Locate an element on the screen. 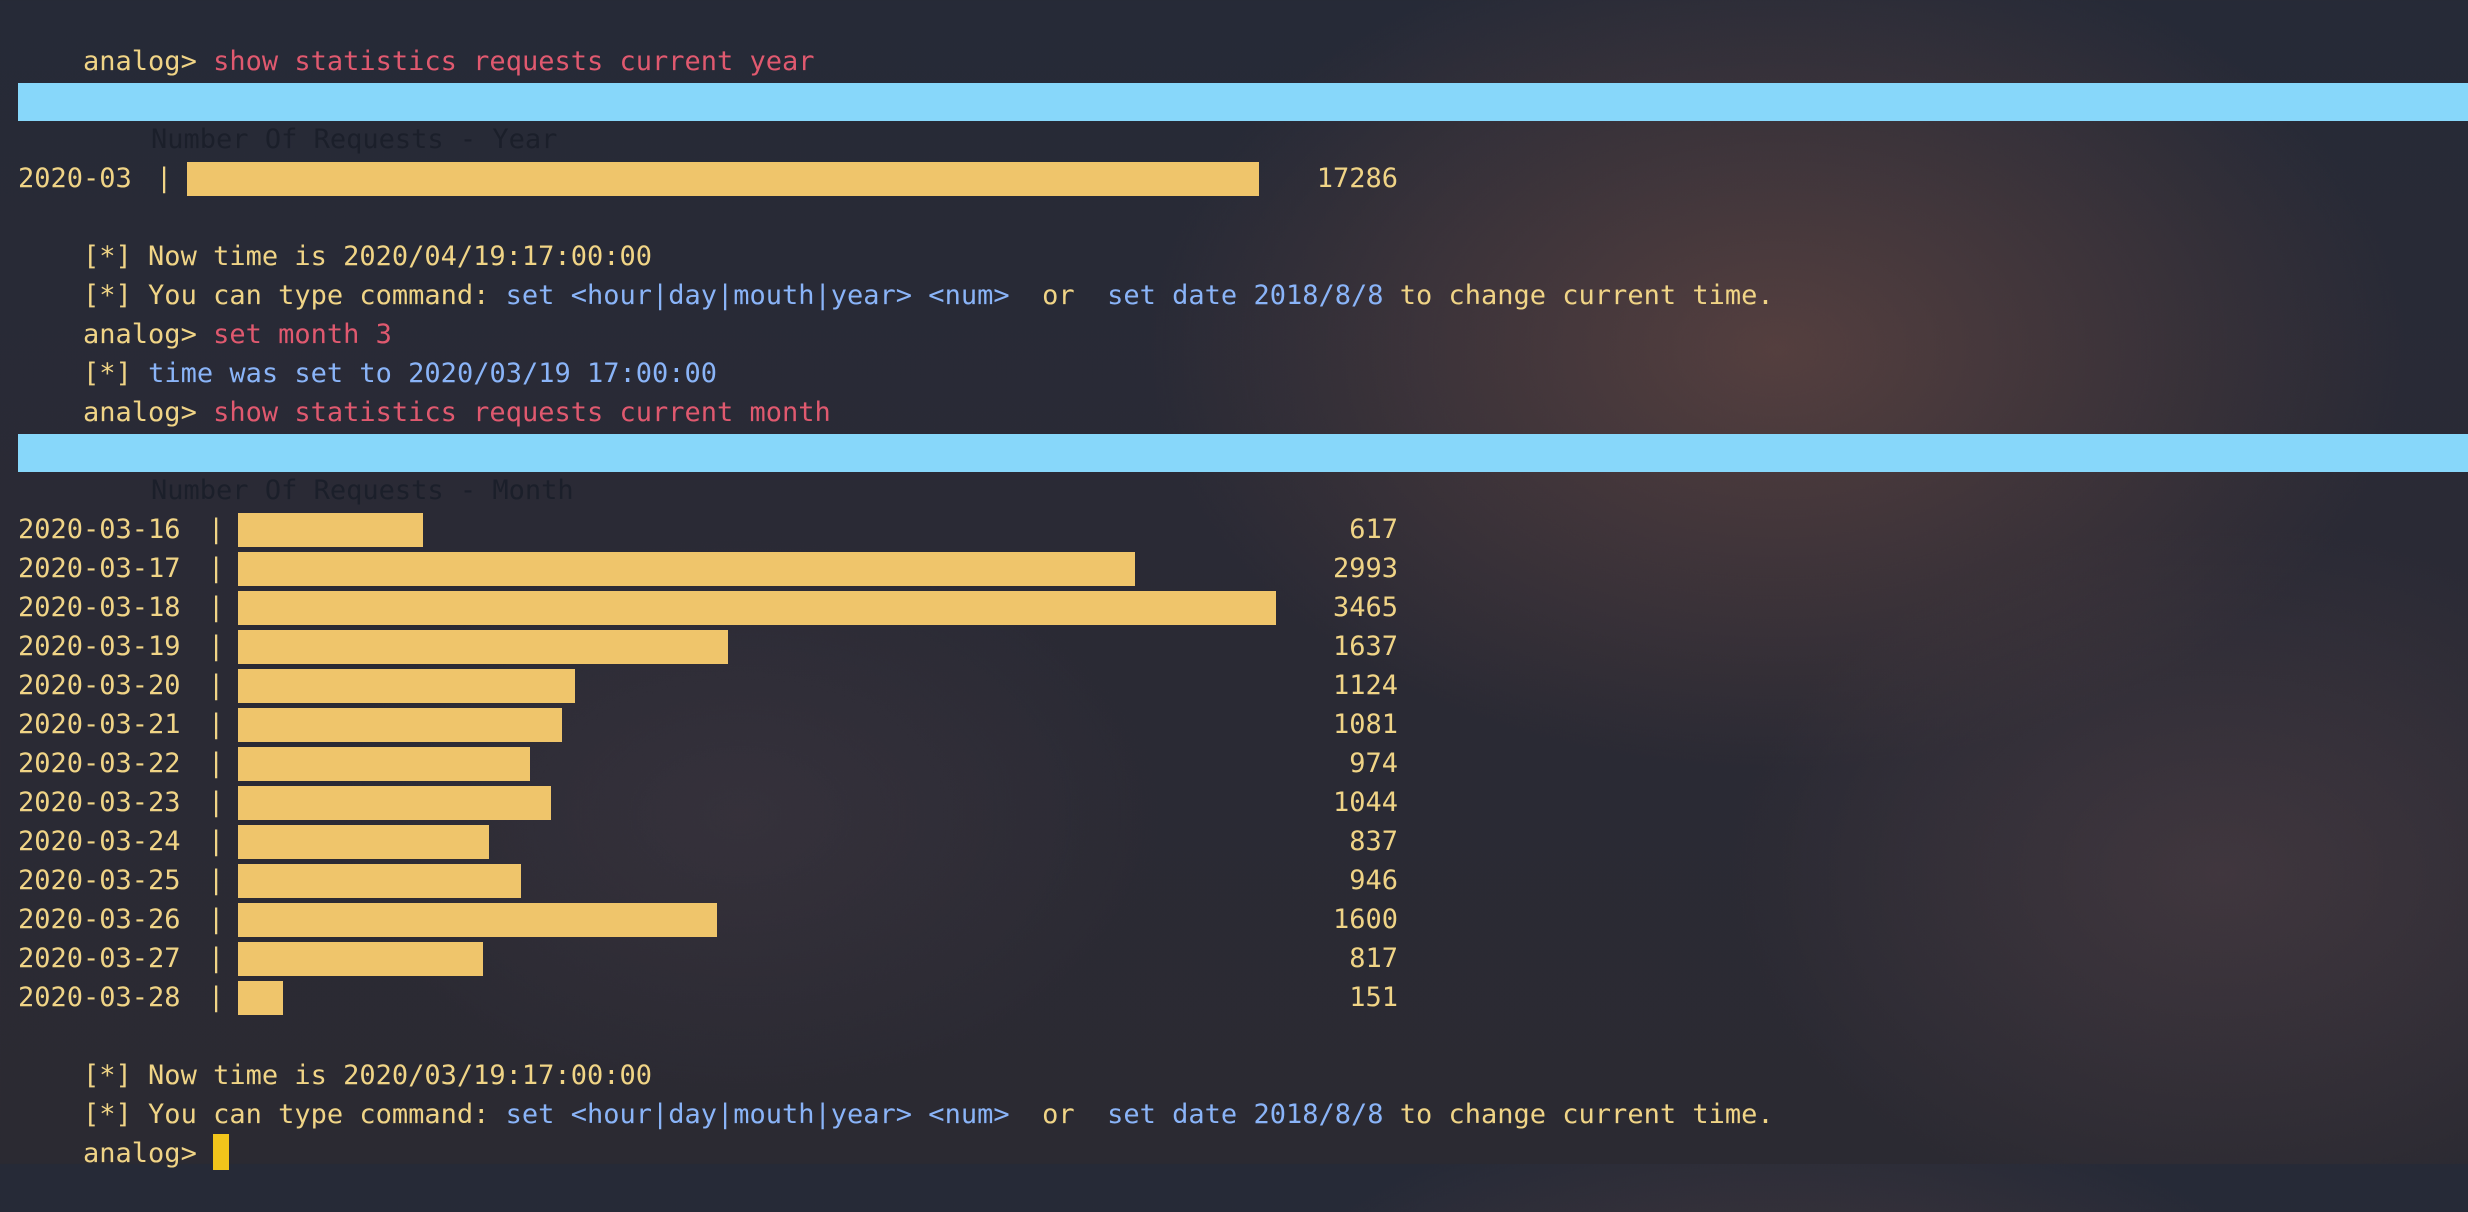 This screenshot has width=2468, height=1212. row-label: 2020-03-28 is located at coordinates (99, 997).